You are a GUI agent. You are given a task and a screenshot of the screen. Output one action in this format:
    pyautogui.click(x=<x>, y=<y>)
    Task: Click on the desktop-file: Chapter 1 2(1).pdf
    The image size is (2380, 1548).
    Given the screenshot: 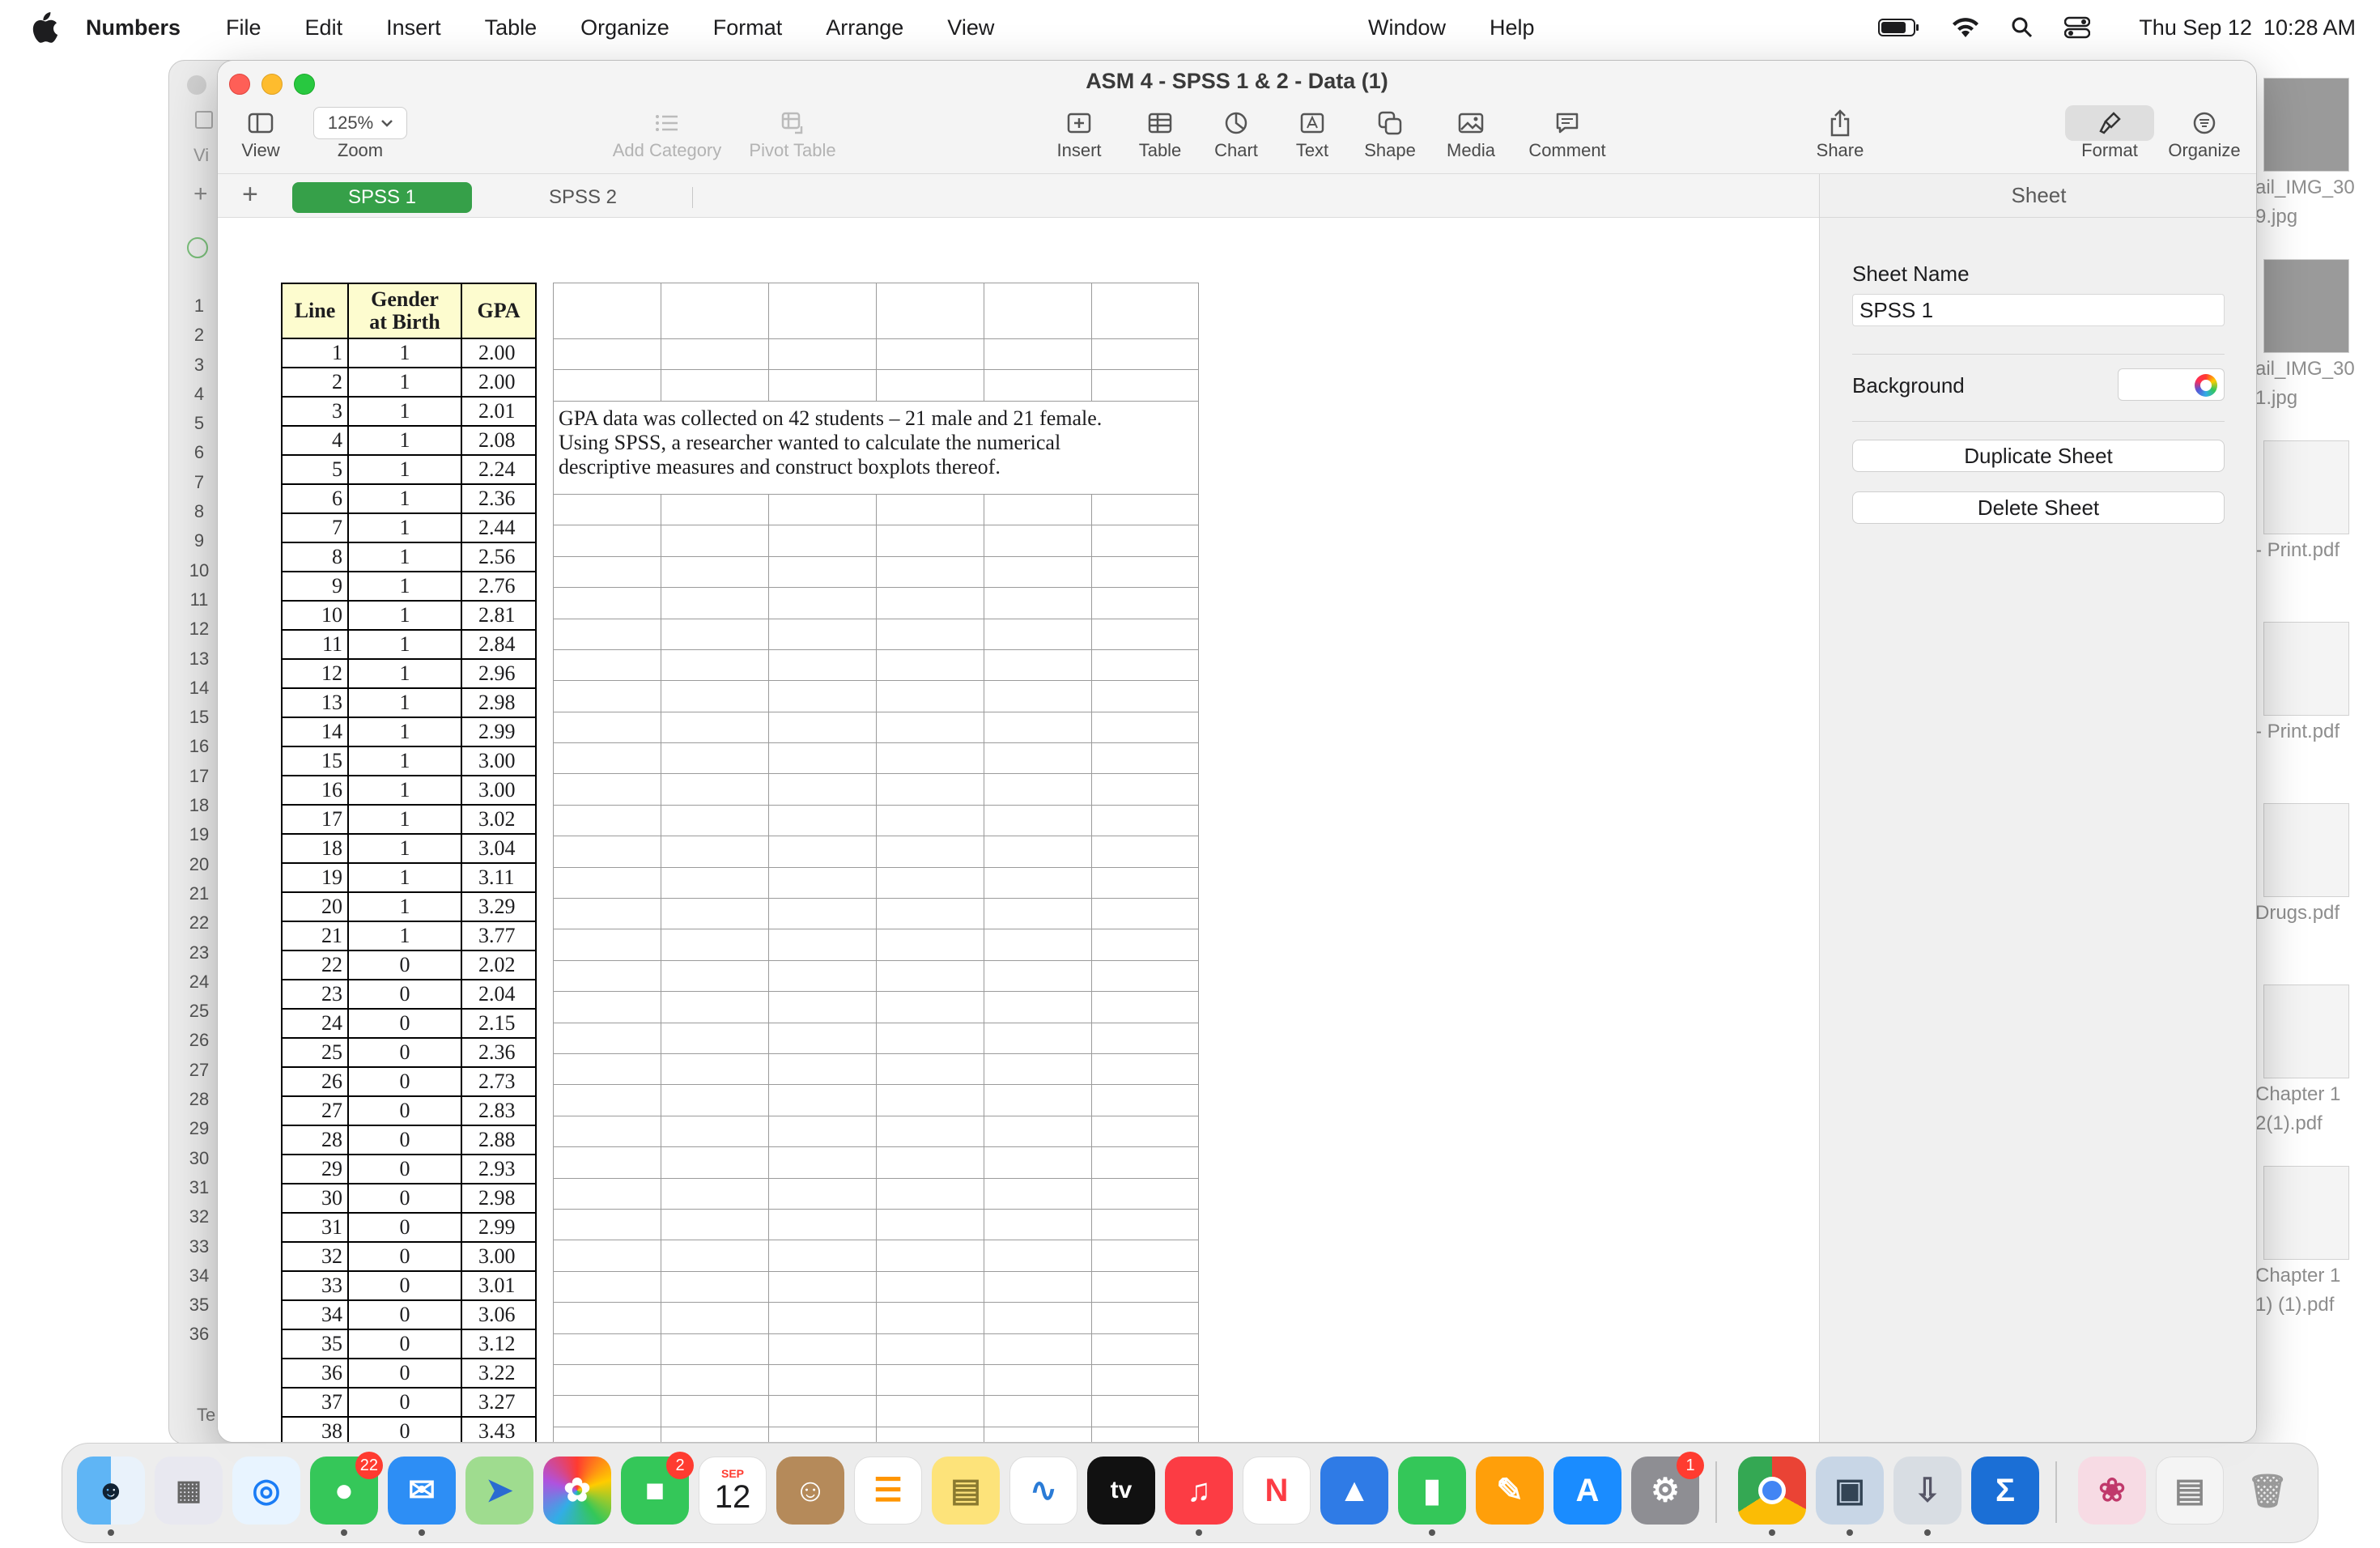 What is the action you would take?
    pyautogui.click(x=2317, y=1061)
    